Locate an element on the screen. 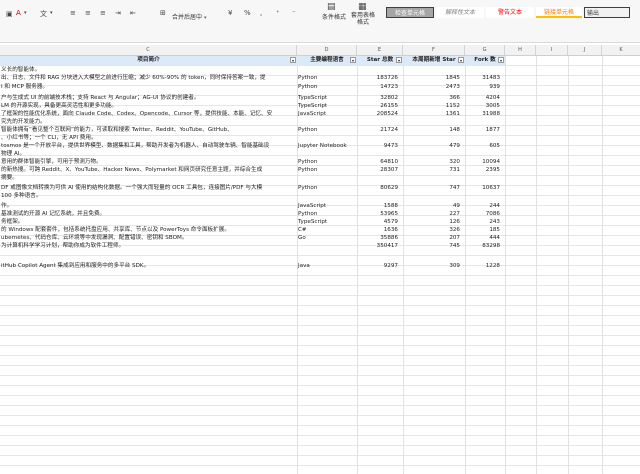  dropdown-arrow-icon: ▾ is located at coordinates (51, 13).